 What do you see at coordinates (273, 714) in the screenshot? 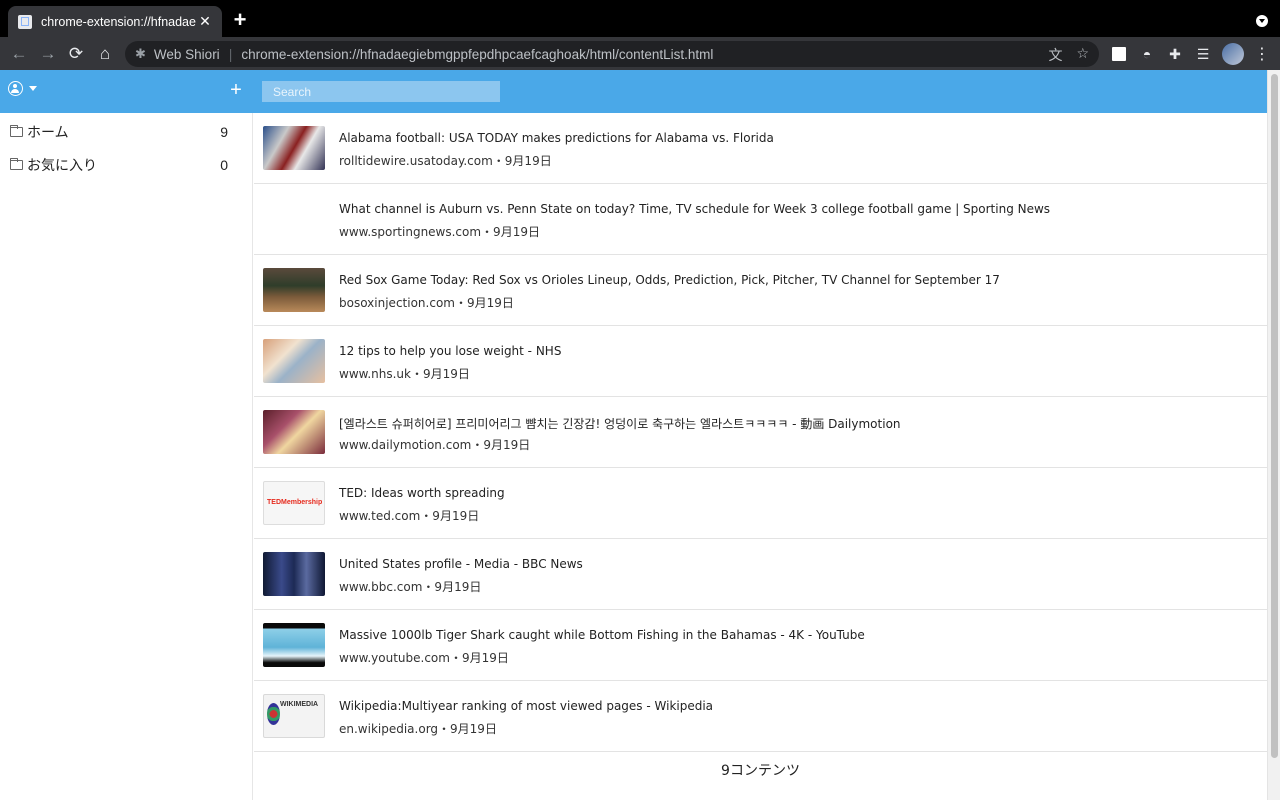
I see `wikimedia-logo-icon` at bounding box center [273, 714].